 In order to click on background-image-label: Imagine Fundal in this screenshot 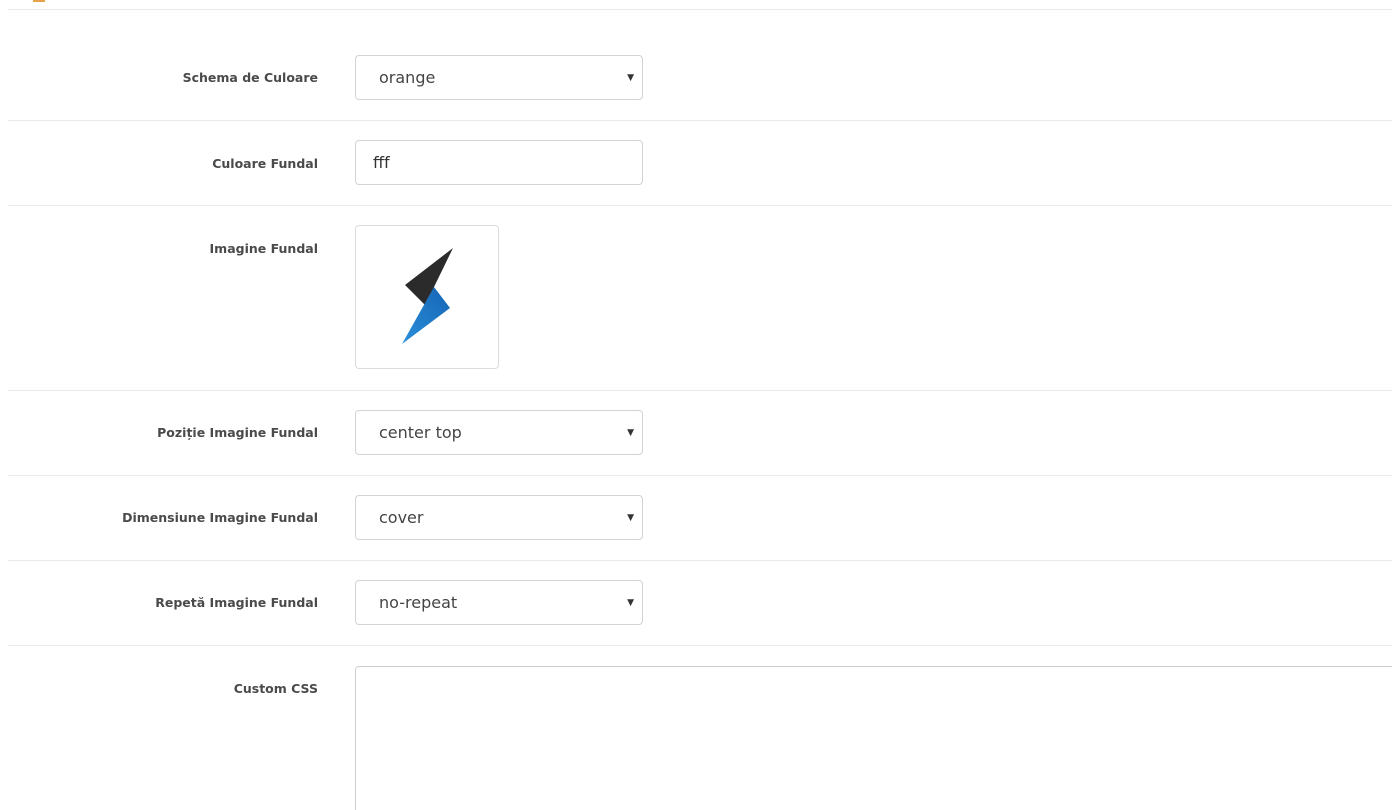, I will do `click(263, 248)`.